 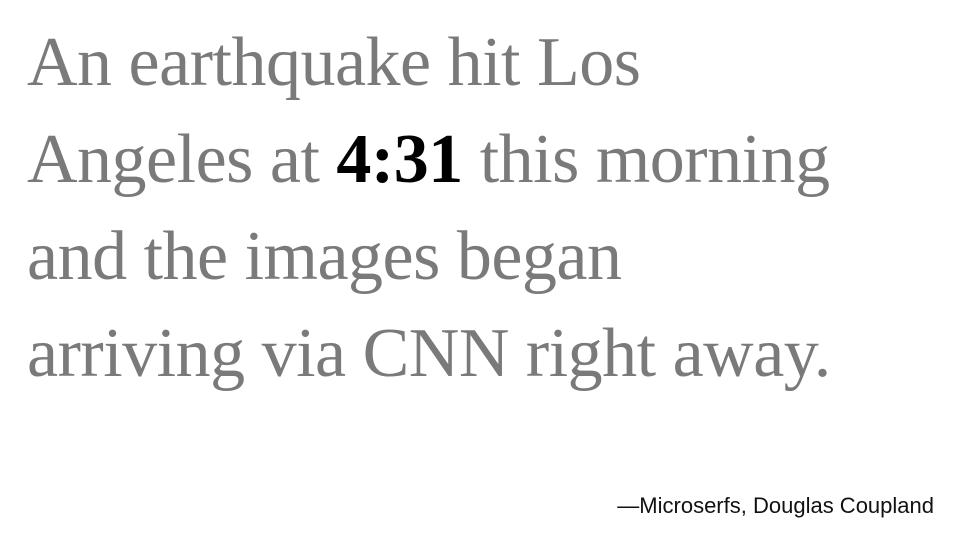 What do you see at coordinates (646, 159) in the screenshot?
I see `quote-line-2-end: this morning` at bounding box center [646, 159].